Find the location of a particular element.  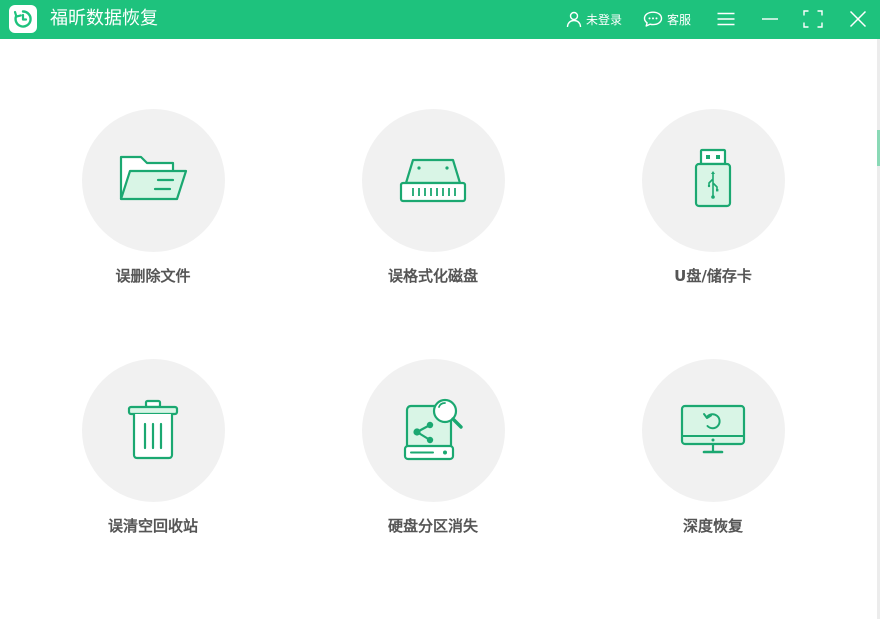

app-logo-icon is located at coordinates (23, 19).